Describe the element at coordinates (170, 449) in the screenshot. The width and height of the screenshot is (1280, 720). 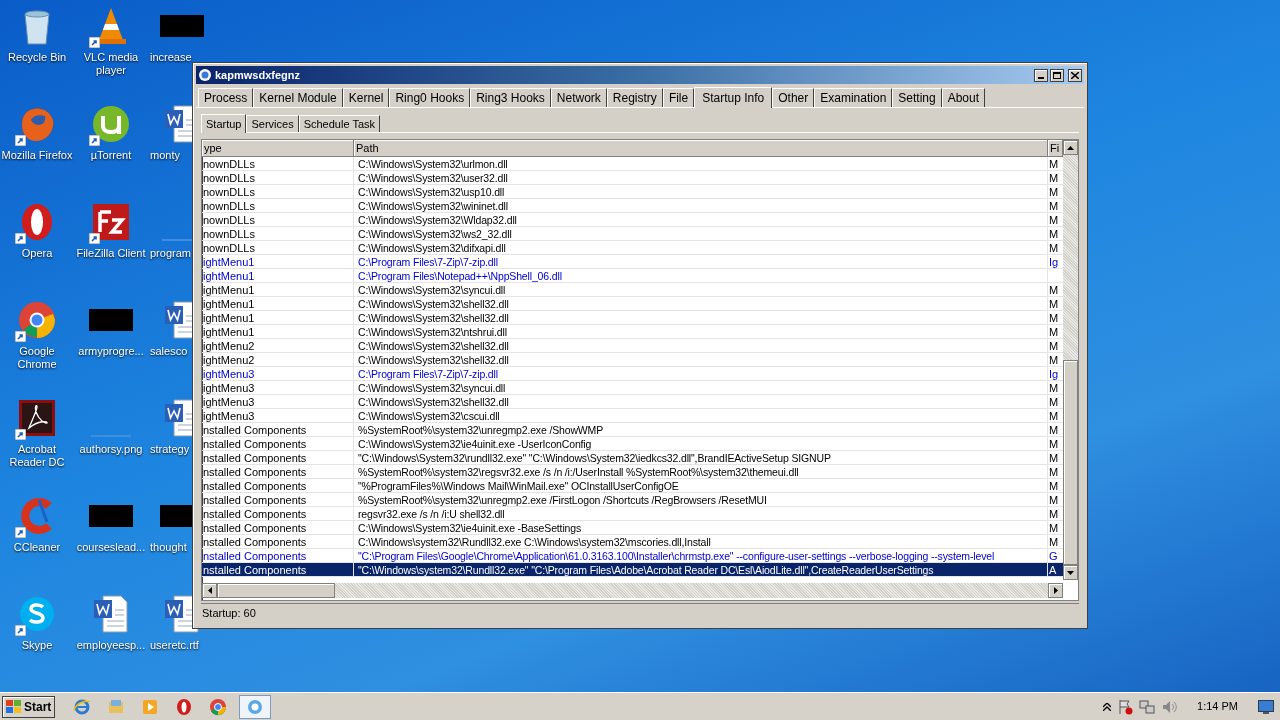
I see `desktop-icon-label: strategy` at that location.